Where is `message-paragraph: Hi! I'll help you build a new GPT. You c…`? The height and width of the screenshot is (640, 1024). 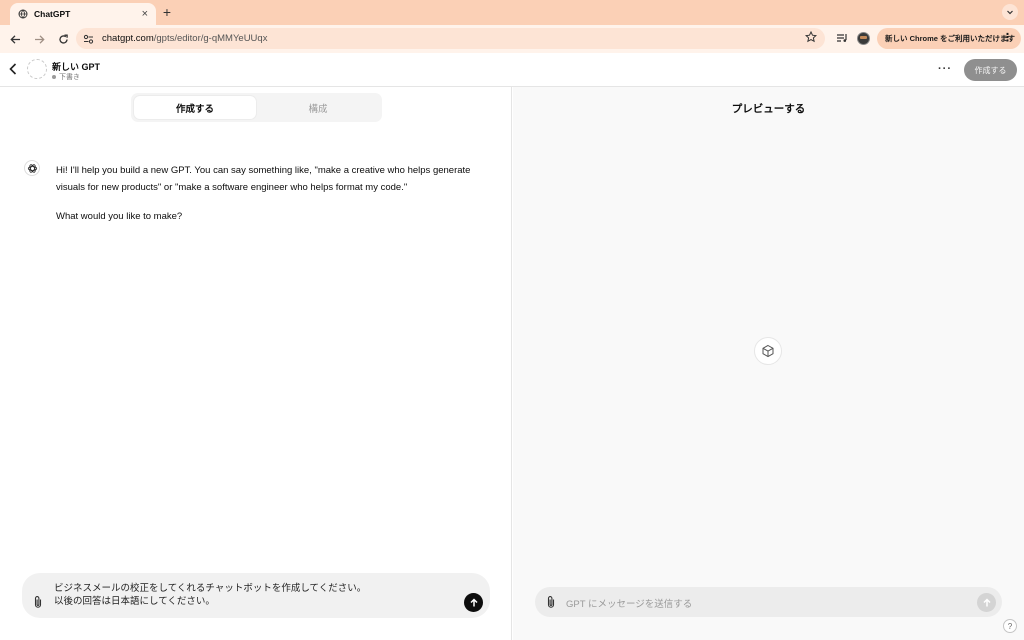
message-paragraph: Hi! I'll help you build a new GPT. You c… is located at coordinates (263, 179).